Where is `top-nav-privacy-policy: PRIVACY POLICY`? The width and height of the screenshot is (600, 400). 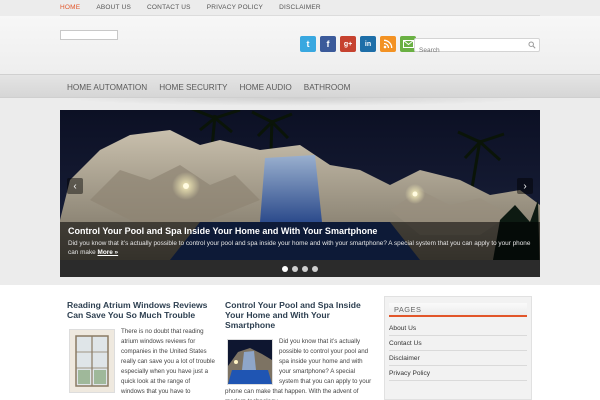
top-nav-privacy-policy: PRIVACY POLICY is located at coordinates (235, 7).